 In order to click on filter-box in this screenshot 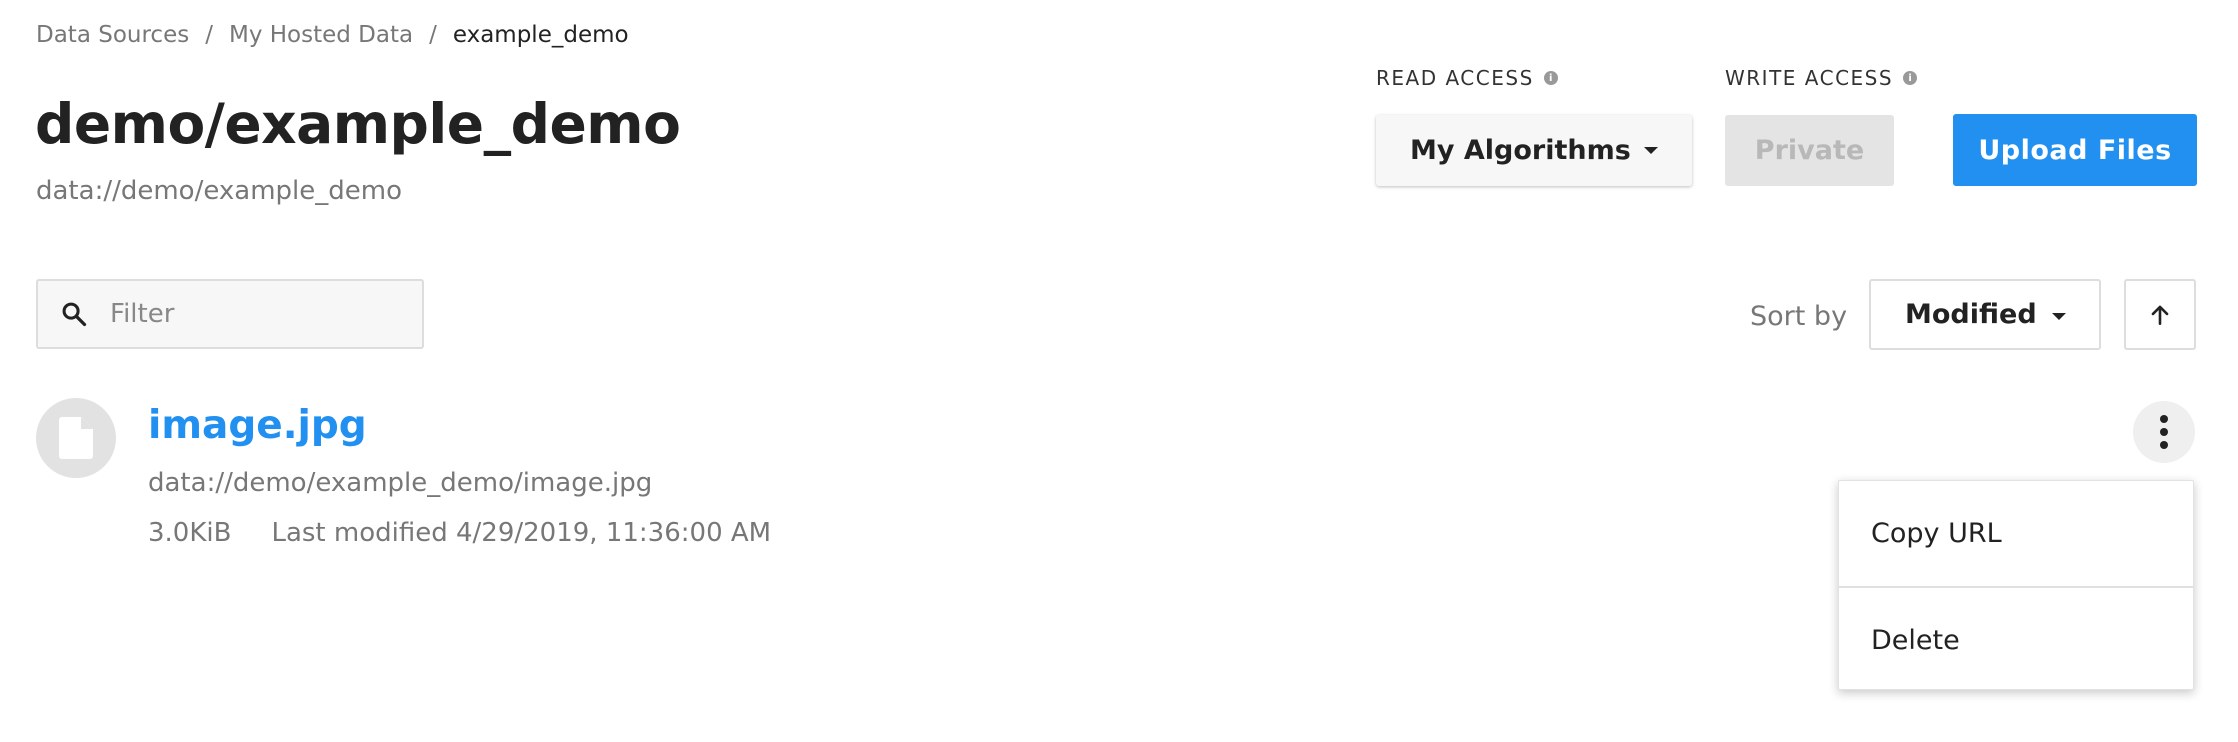, I will do `click(230, 314)`.